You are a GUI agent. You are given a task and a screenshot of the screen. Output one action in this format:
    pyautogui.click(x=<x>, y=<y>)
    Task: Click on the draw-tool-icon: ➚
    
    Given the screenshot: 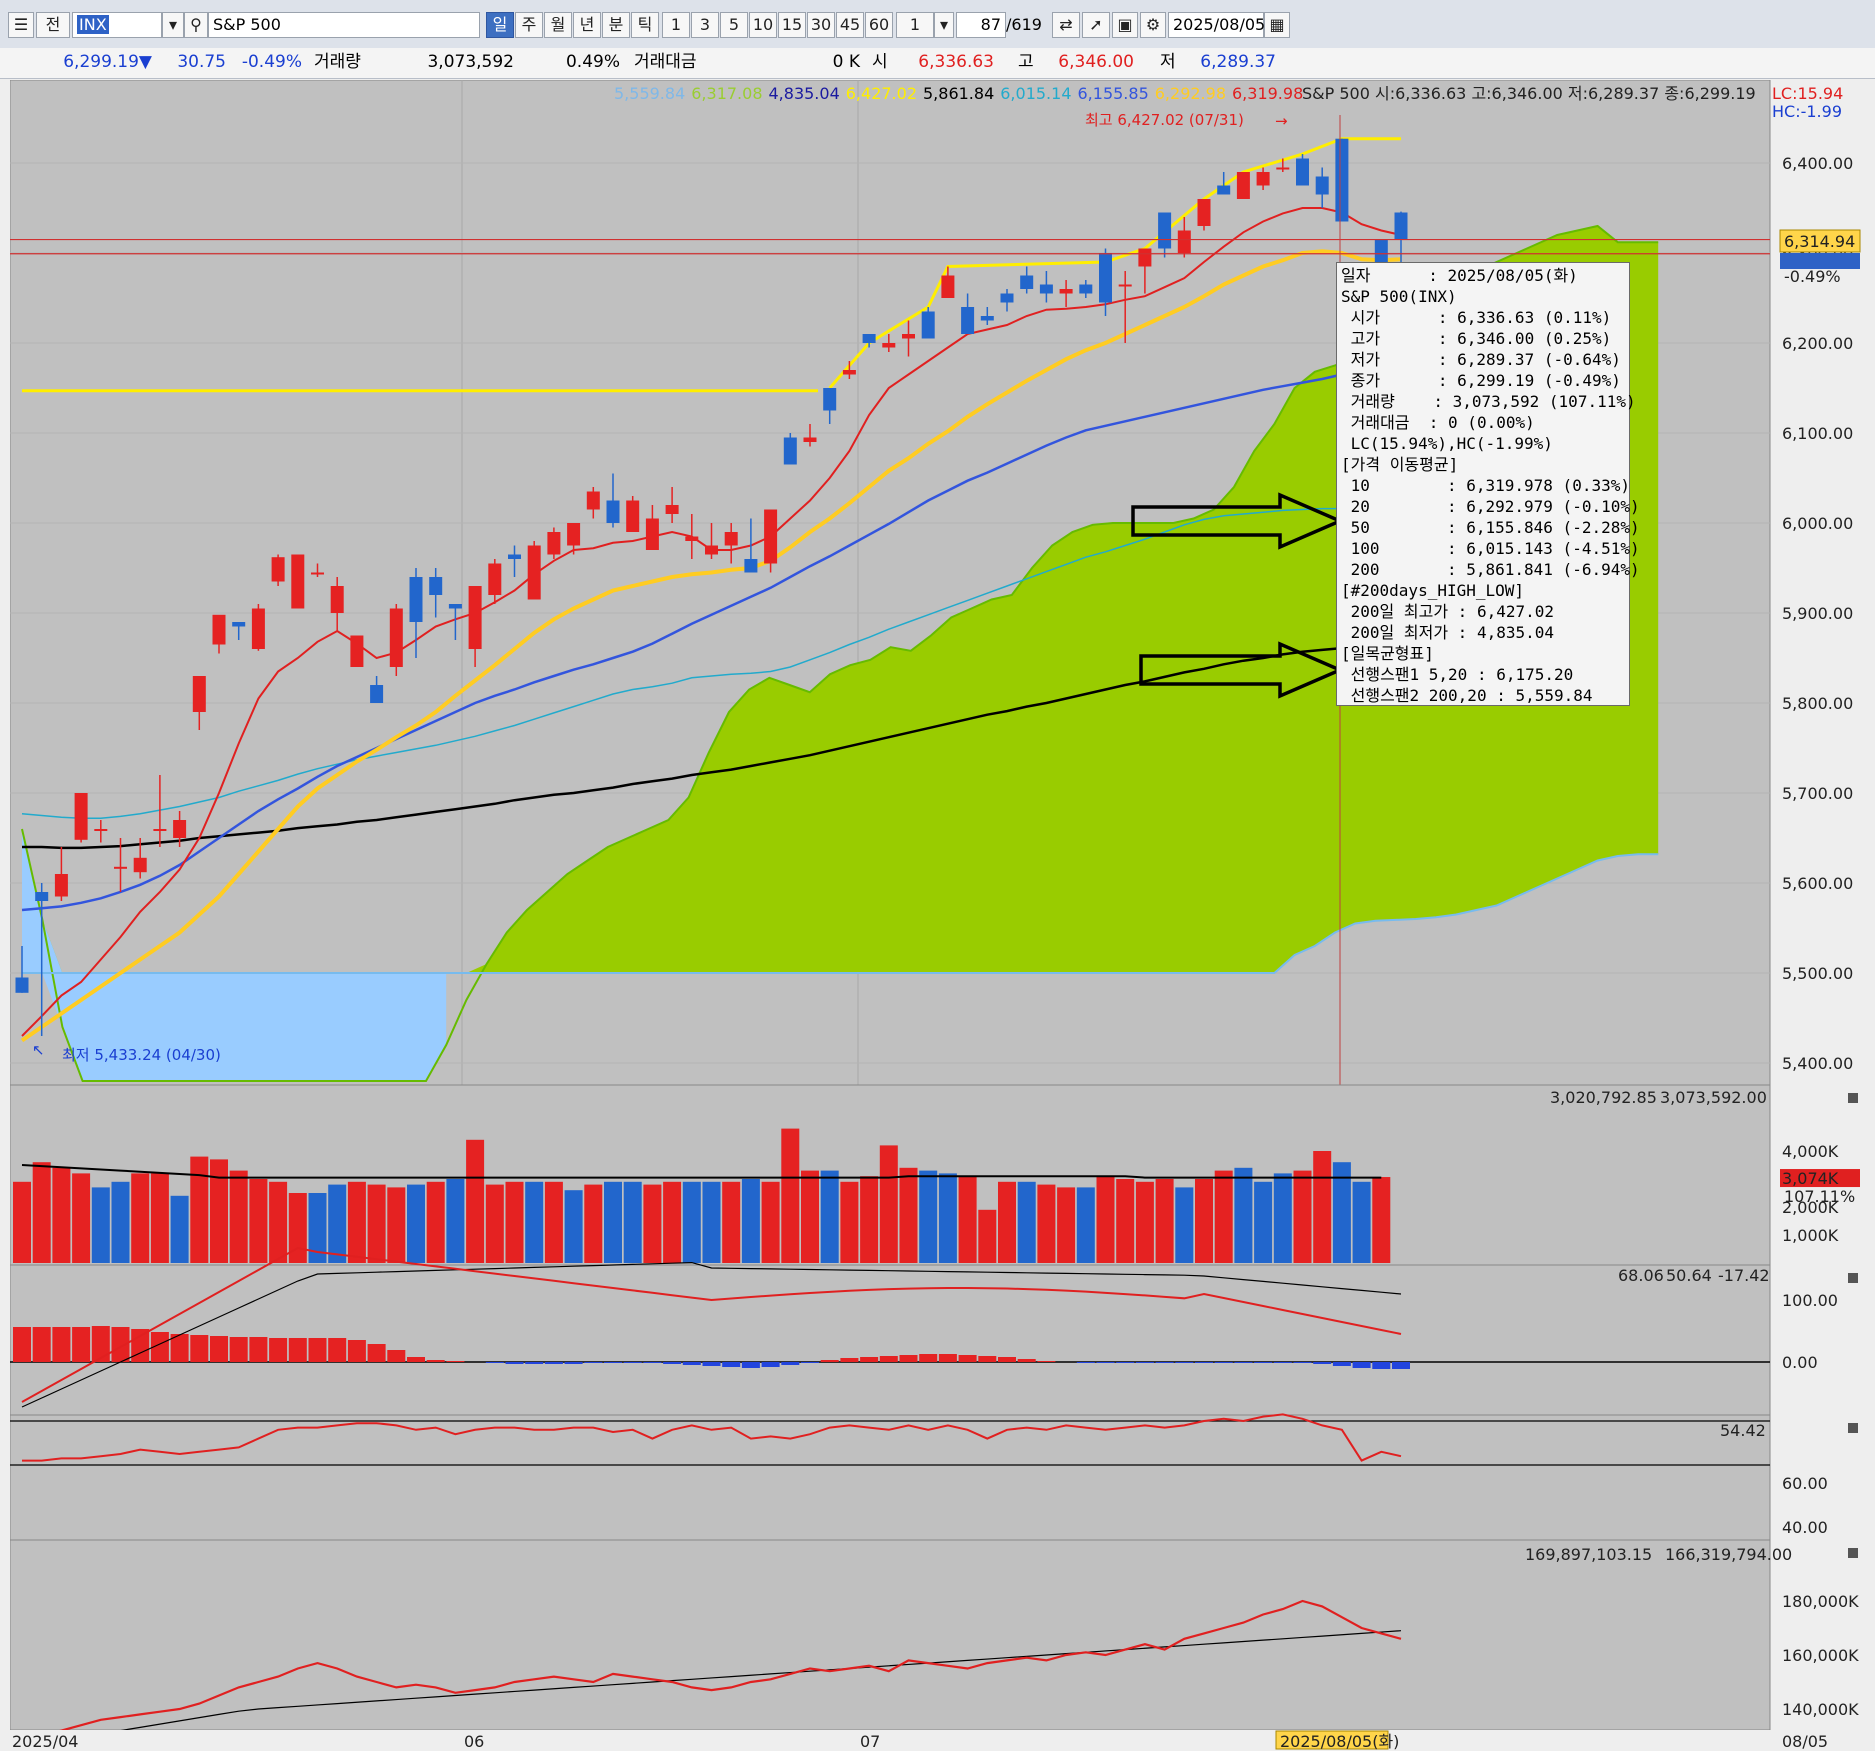 What is the action you would take?
    pyautogui.click(x=1096, y=25)
    